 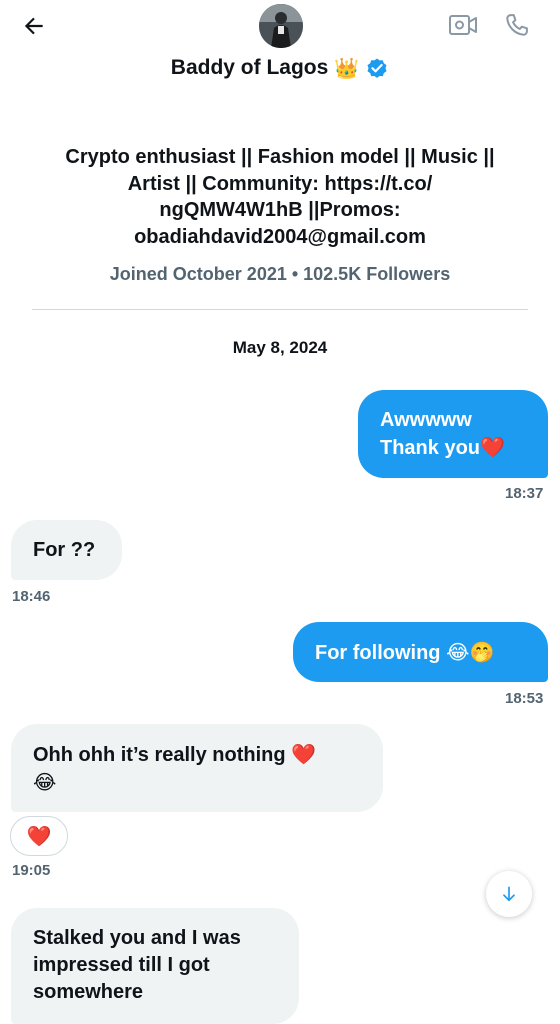 I want to click on bio-line: Artist || Community: https://t.co/, so click(x=280, y=184).